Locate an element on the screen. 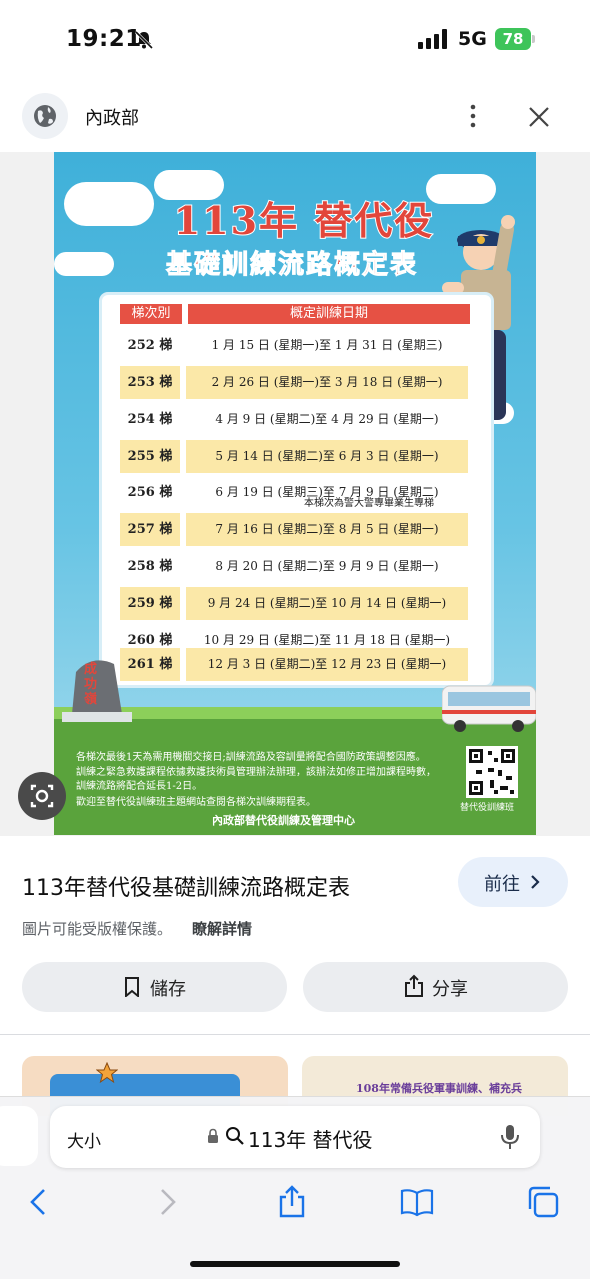 This screenshot has width=590, height=1279. table-row: 254 梯 4 月 9 日 (星期二)至 4 月 29 日 (星期一) is located at coordinates (295, 419).